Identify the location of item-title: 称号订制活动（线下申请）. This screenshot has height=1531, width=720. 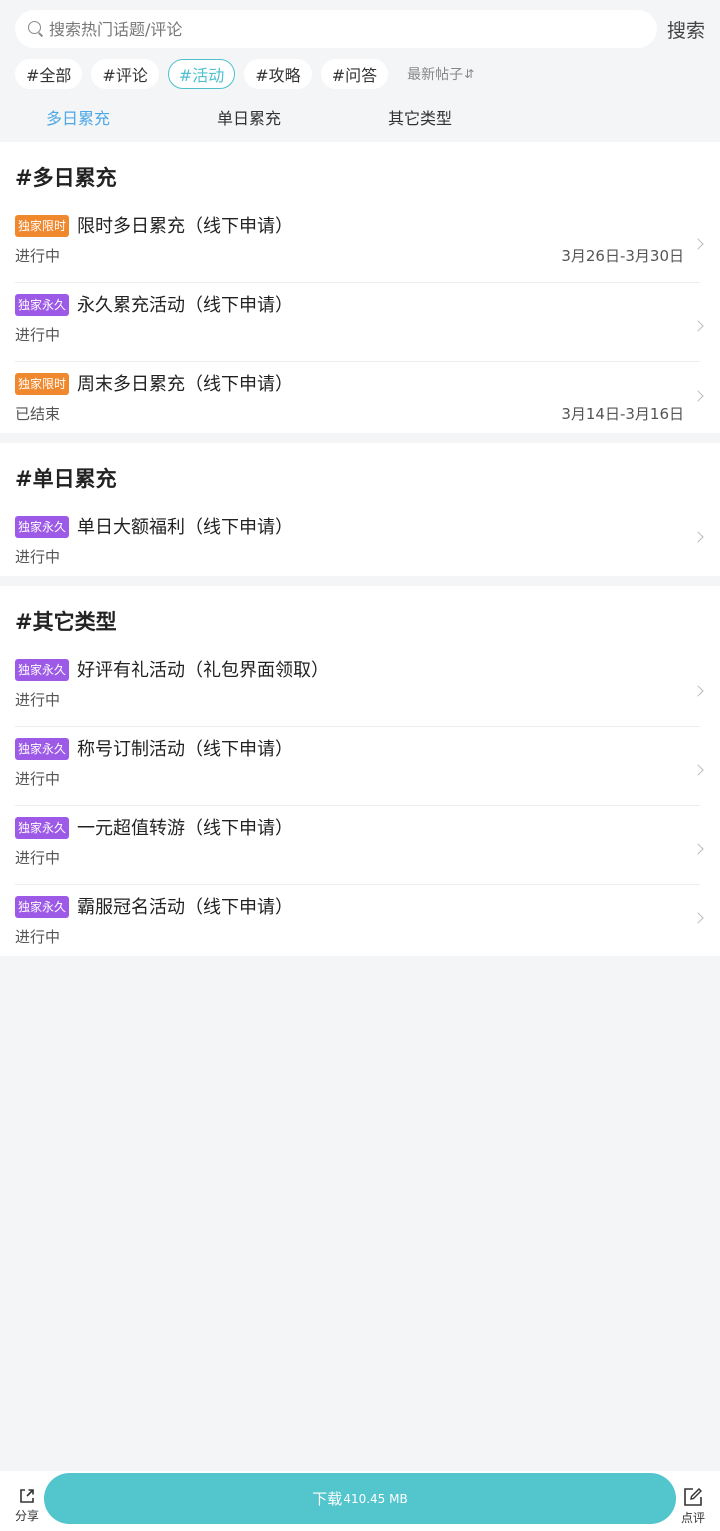
(185, 749).